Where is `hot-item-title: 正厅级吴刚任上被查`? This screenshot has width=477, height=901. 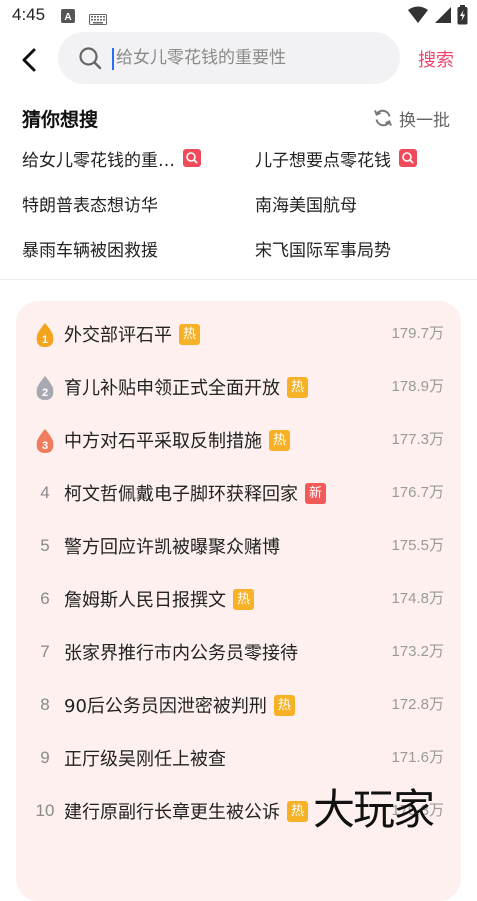 hot-item-title: 正厅级吴刚任上被查 is located at coordinates (145, 759).